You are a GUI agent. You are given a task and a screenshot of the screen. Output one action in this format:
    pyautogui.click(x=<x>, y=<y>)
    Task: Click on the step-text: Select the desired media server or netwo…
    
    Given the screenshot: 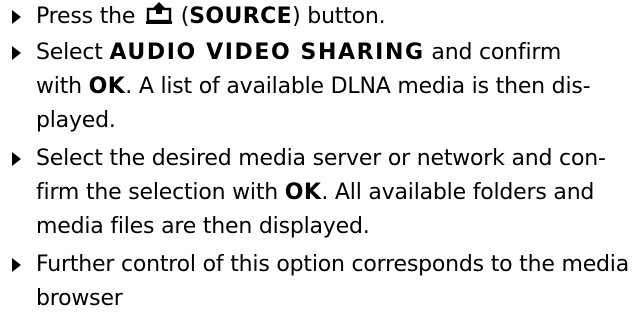 What is the action you would take?
    pyautogui.click(x=321, y=158)
    